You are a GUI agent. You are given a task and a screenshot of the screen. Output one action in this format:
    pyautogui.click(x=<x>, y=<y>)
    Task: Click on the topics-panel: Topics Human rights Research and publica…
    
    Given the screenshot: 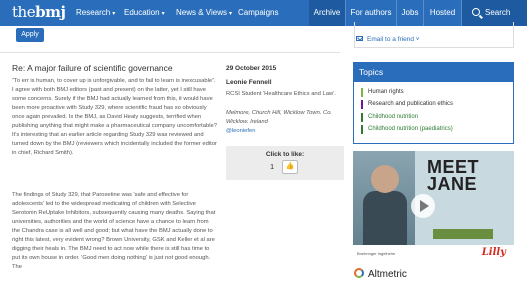 What is the action you would take?
    pyautogui.click(x=433, y=103)
    